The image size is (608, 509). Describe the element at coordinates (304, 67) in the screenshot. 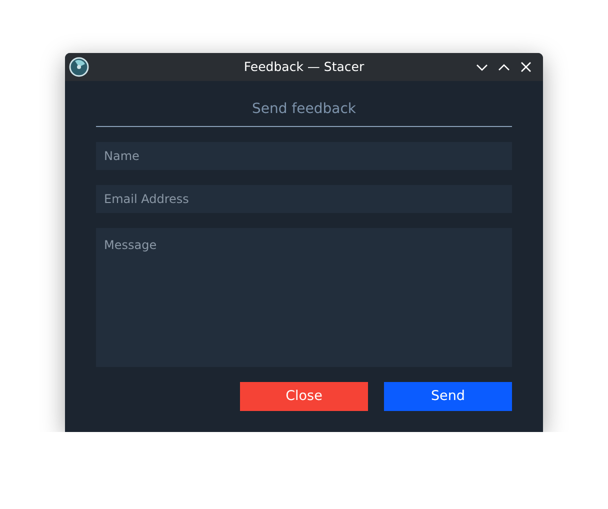

I see `window-title: Feedback — Stacer` at that location.